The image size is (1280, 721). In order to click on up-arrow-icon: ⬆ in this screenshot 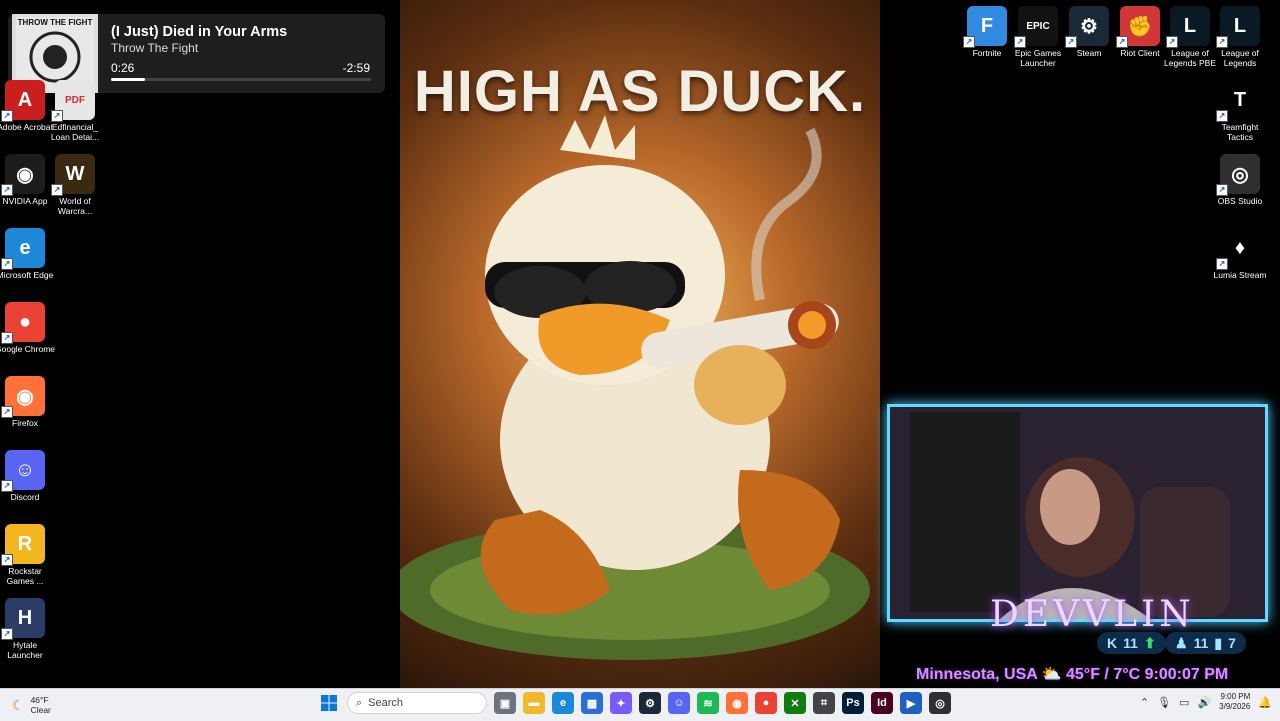, I will do `click(1149, 642)`.